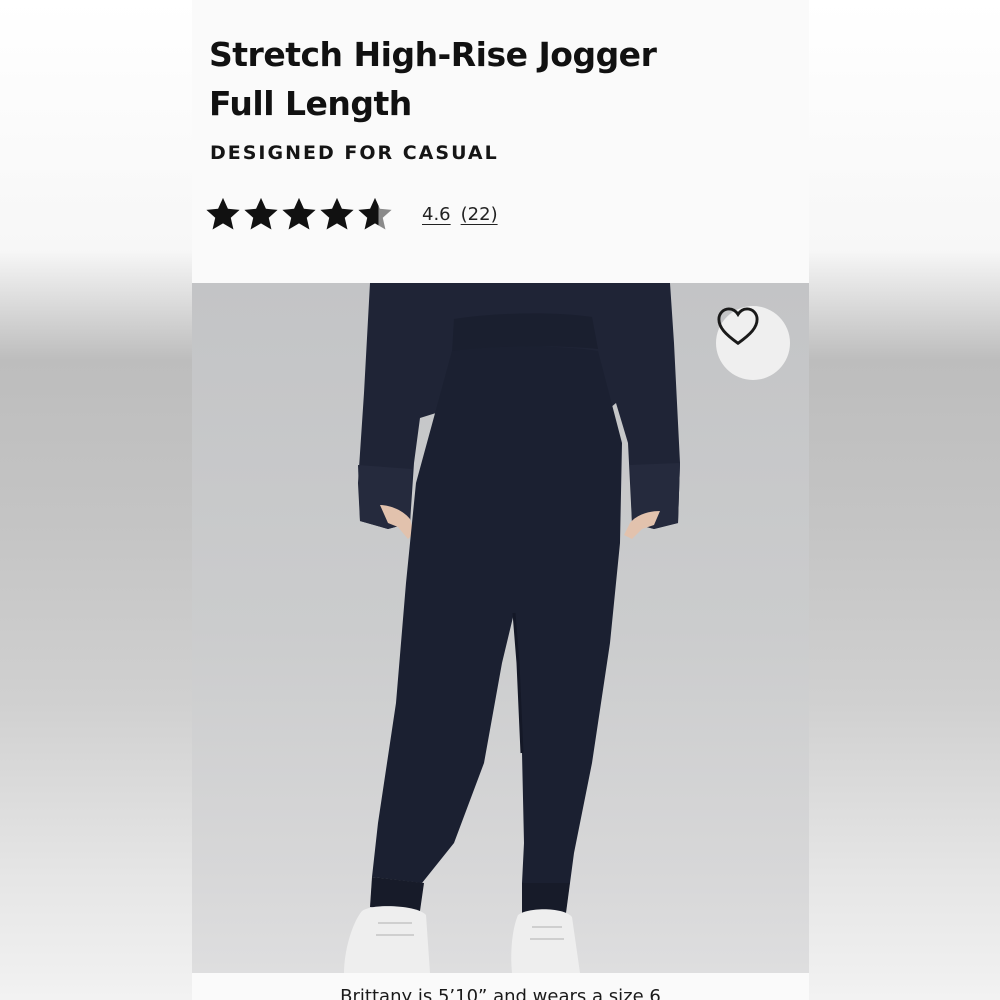  Describe the element at coordinates (433, 54) in the screenshot. I see `product-title-line1: Stretch High-Rise Jogger` at that location.